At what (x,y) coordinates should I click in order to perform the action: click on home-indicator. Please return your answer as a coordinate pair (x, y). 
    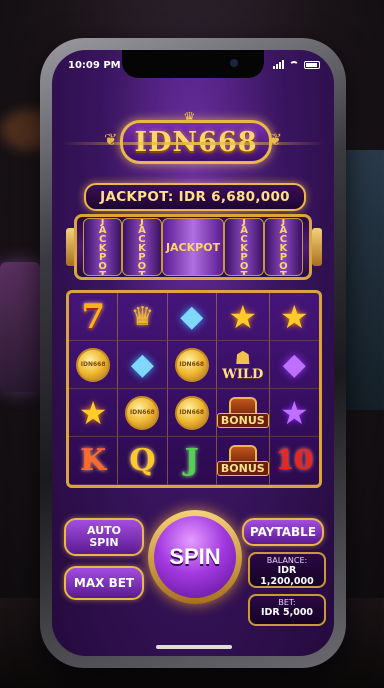
    Looking at the image, I should click on (194, 647).